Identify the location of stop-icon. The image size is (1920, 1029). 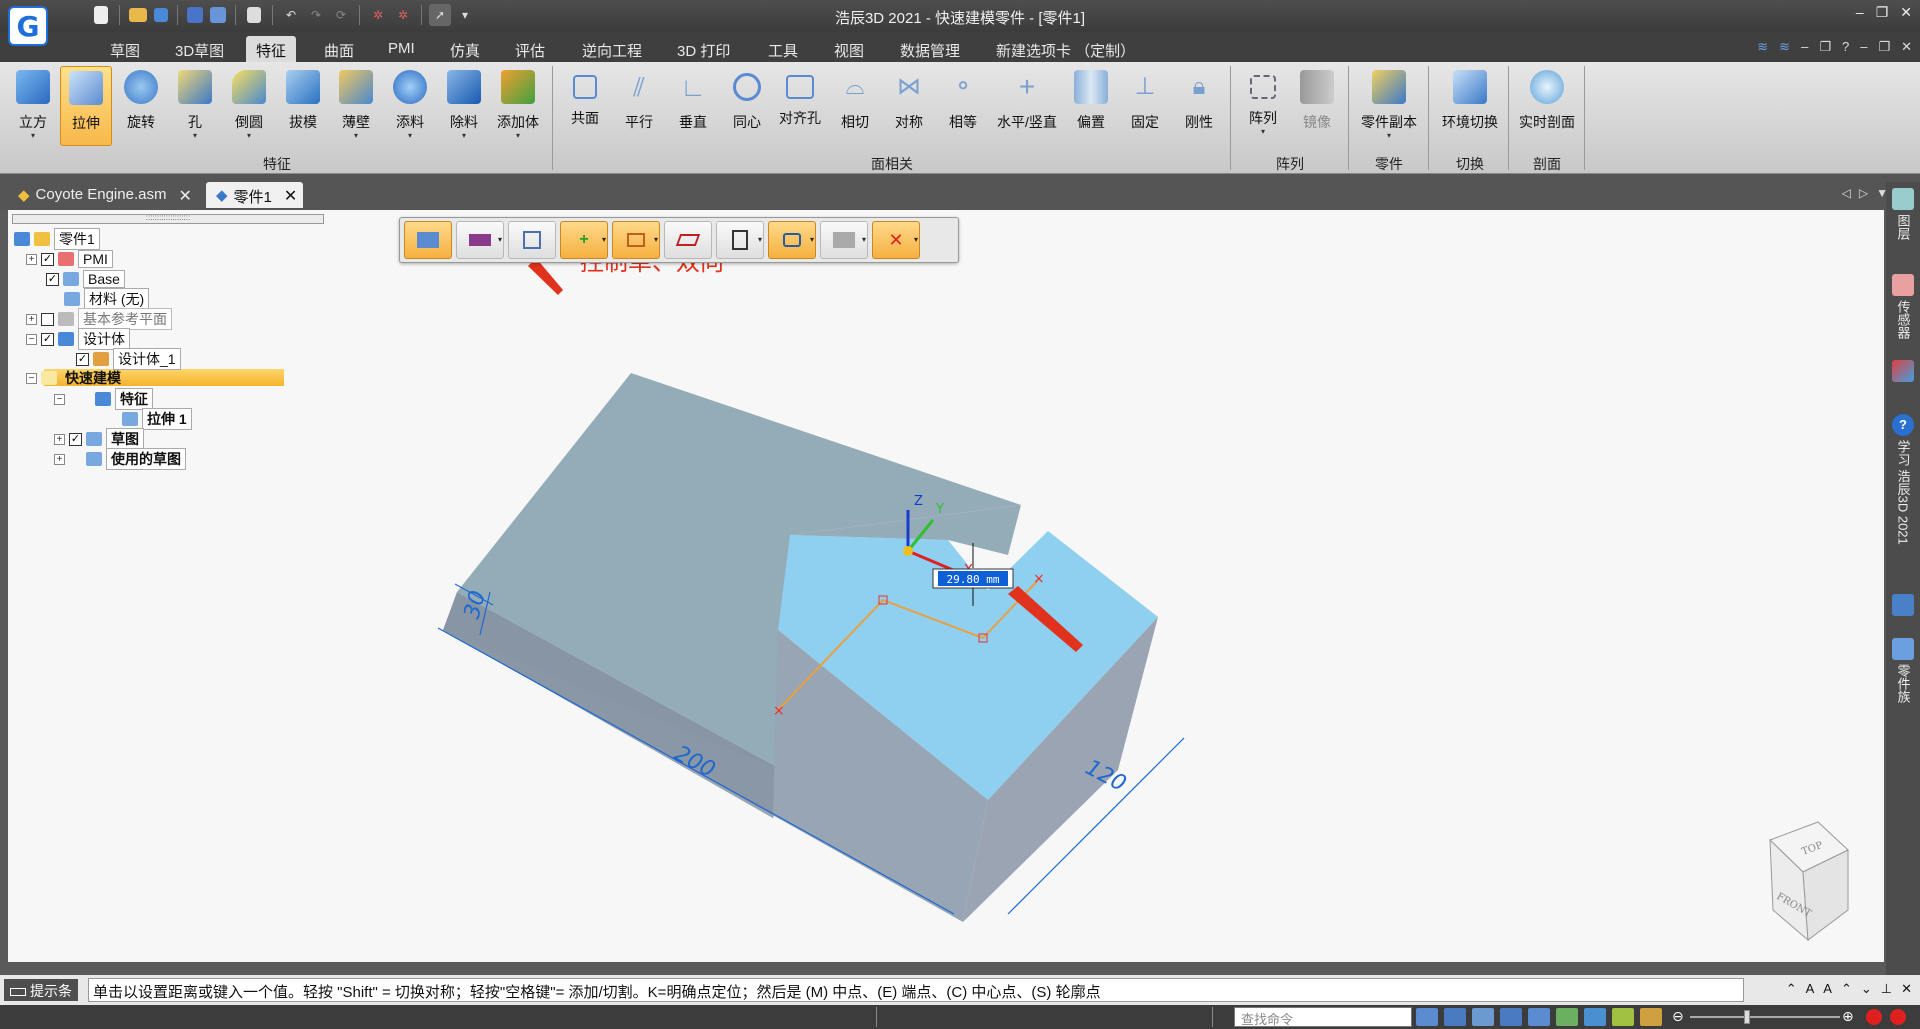
(1898, 1017).